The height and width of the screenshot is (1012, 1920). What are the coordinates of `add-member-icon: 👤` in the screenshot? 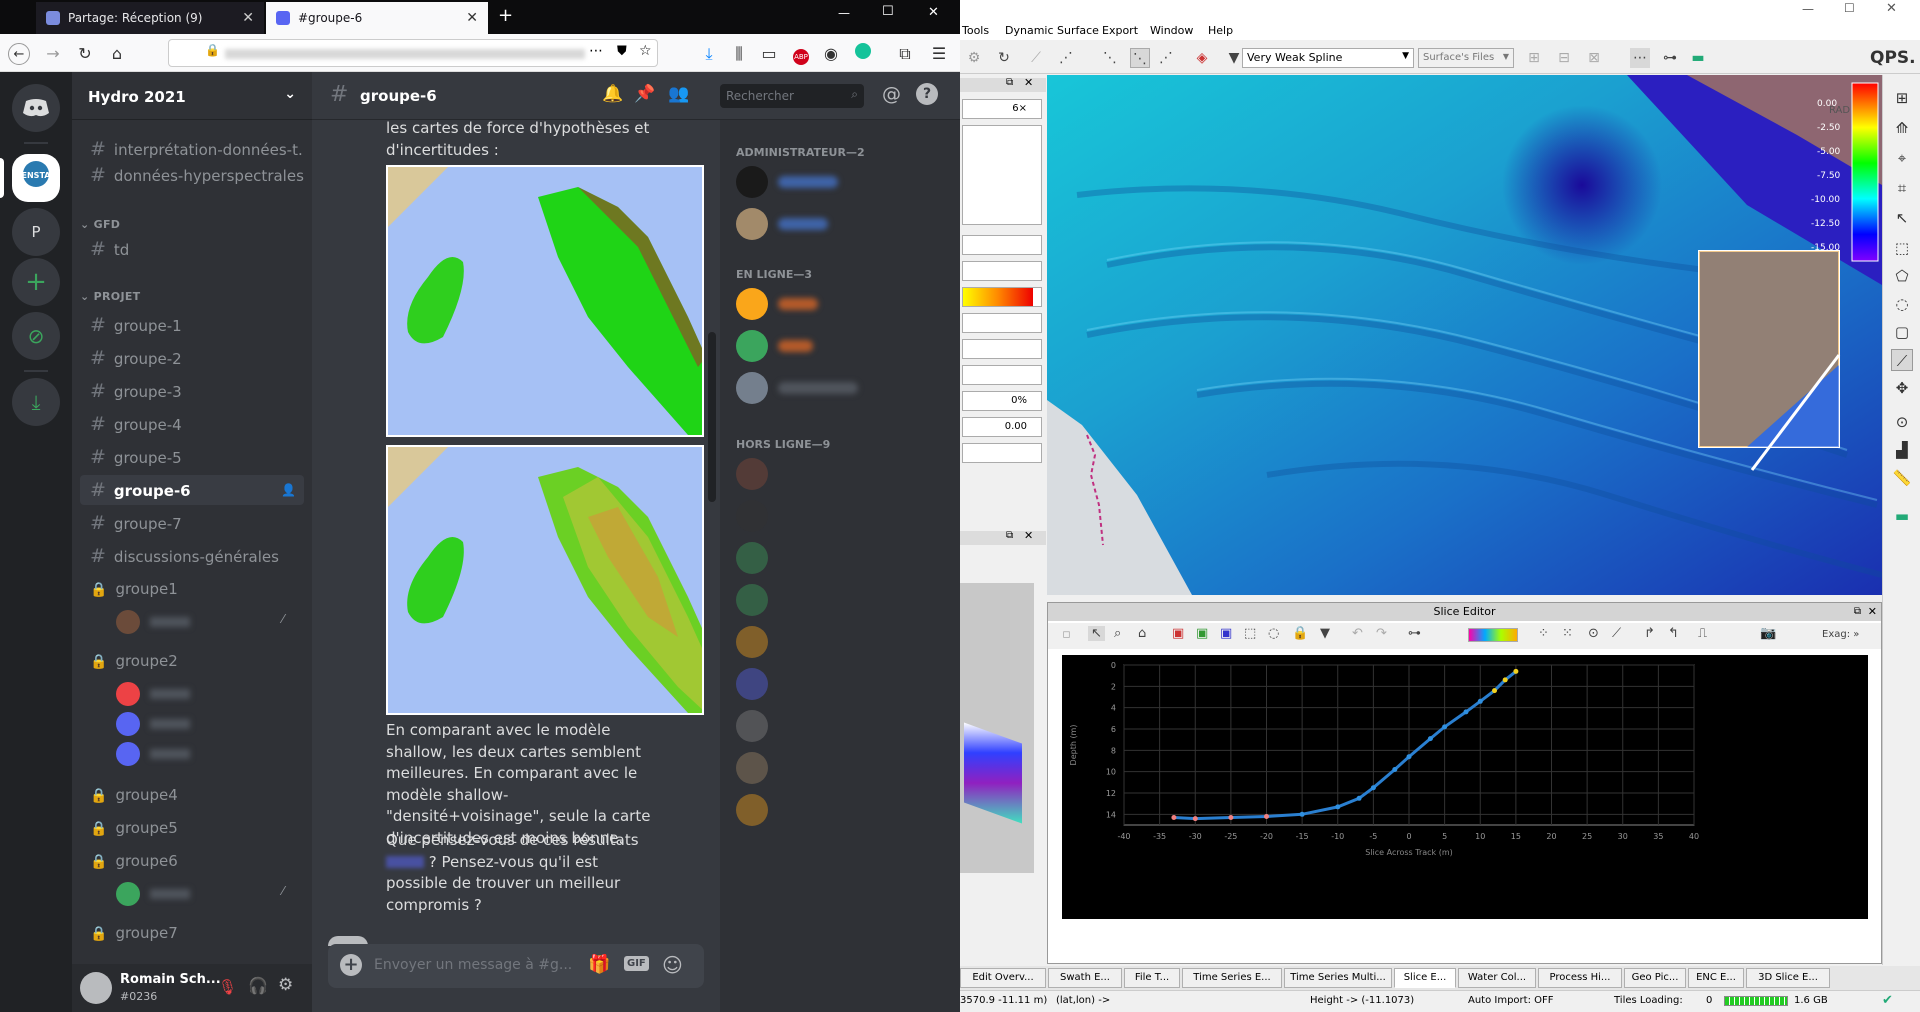 It's located at (288, 490).